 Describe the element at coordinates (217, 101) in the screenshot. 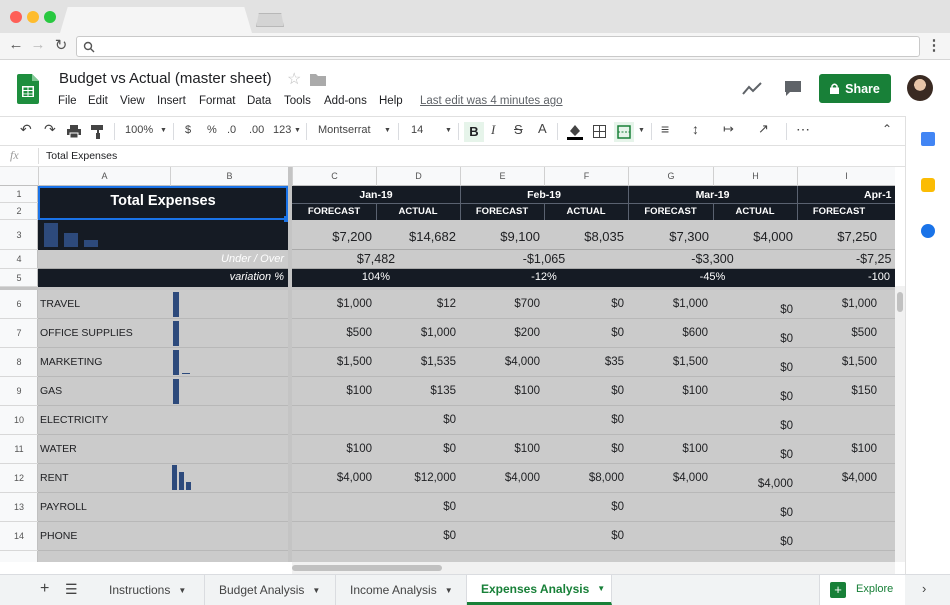

I see `menu-format: Format` at that location.